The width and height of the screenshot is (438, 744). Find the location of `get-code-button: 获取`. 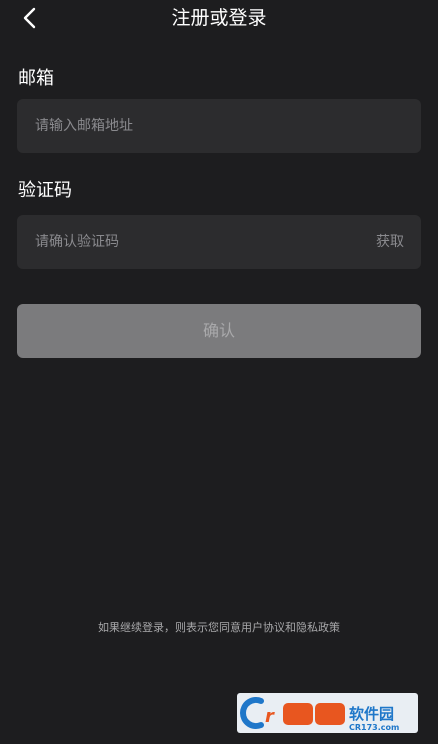

get-code-button: 获取 is located at coordinates (390, 242).